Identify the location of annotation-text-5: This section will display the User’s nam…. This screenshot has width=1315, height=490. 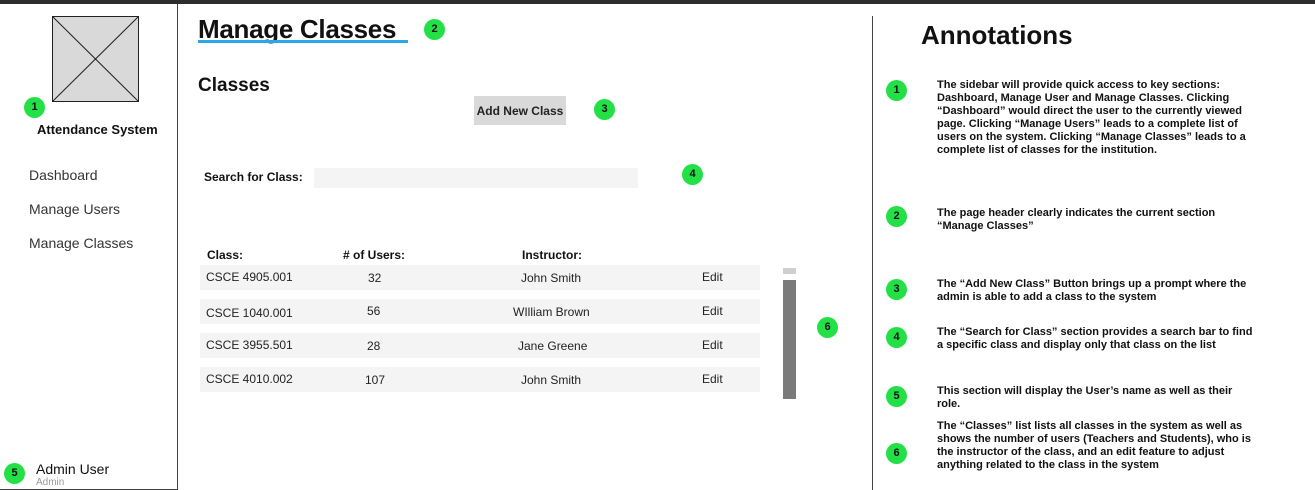
(1085, 397).